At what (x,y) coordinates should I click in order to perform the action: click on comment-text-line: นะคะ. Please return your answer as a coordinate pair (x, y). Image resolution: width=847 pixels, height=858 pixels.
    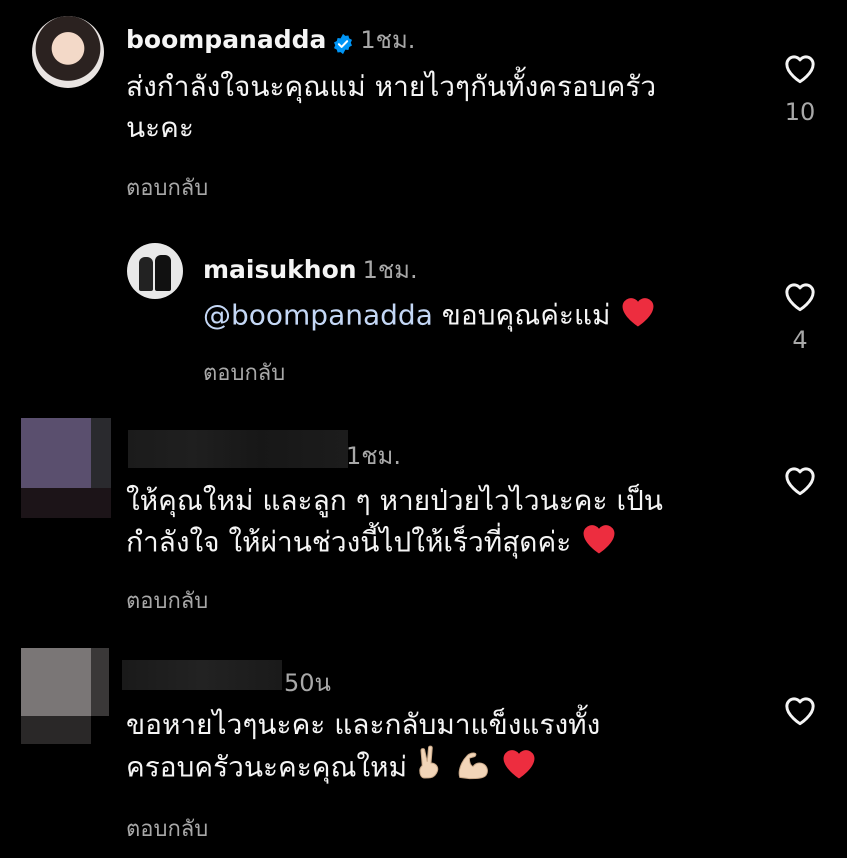
    Looking at the image, I should click on (160, 127).